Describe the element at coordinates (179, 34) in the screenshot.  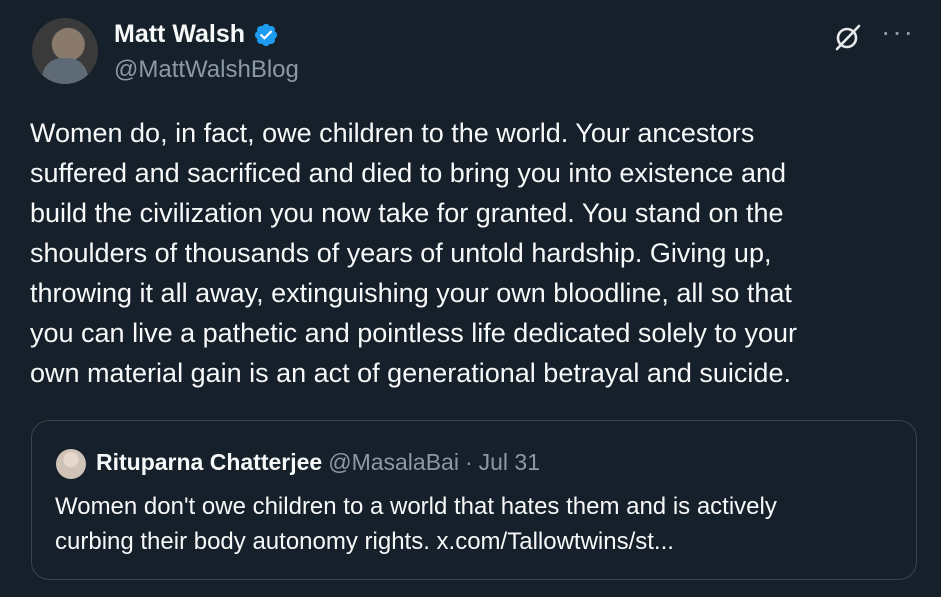
I see `author-display-name: Matt Walsh` at that location.